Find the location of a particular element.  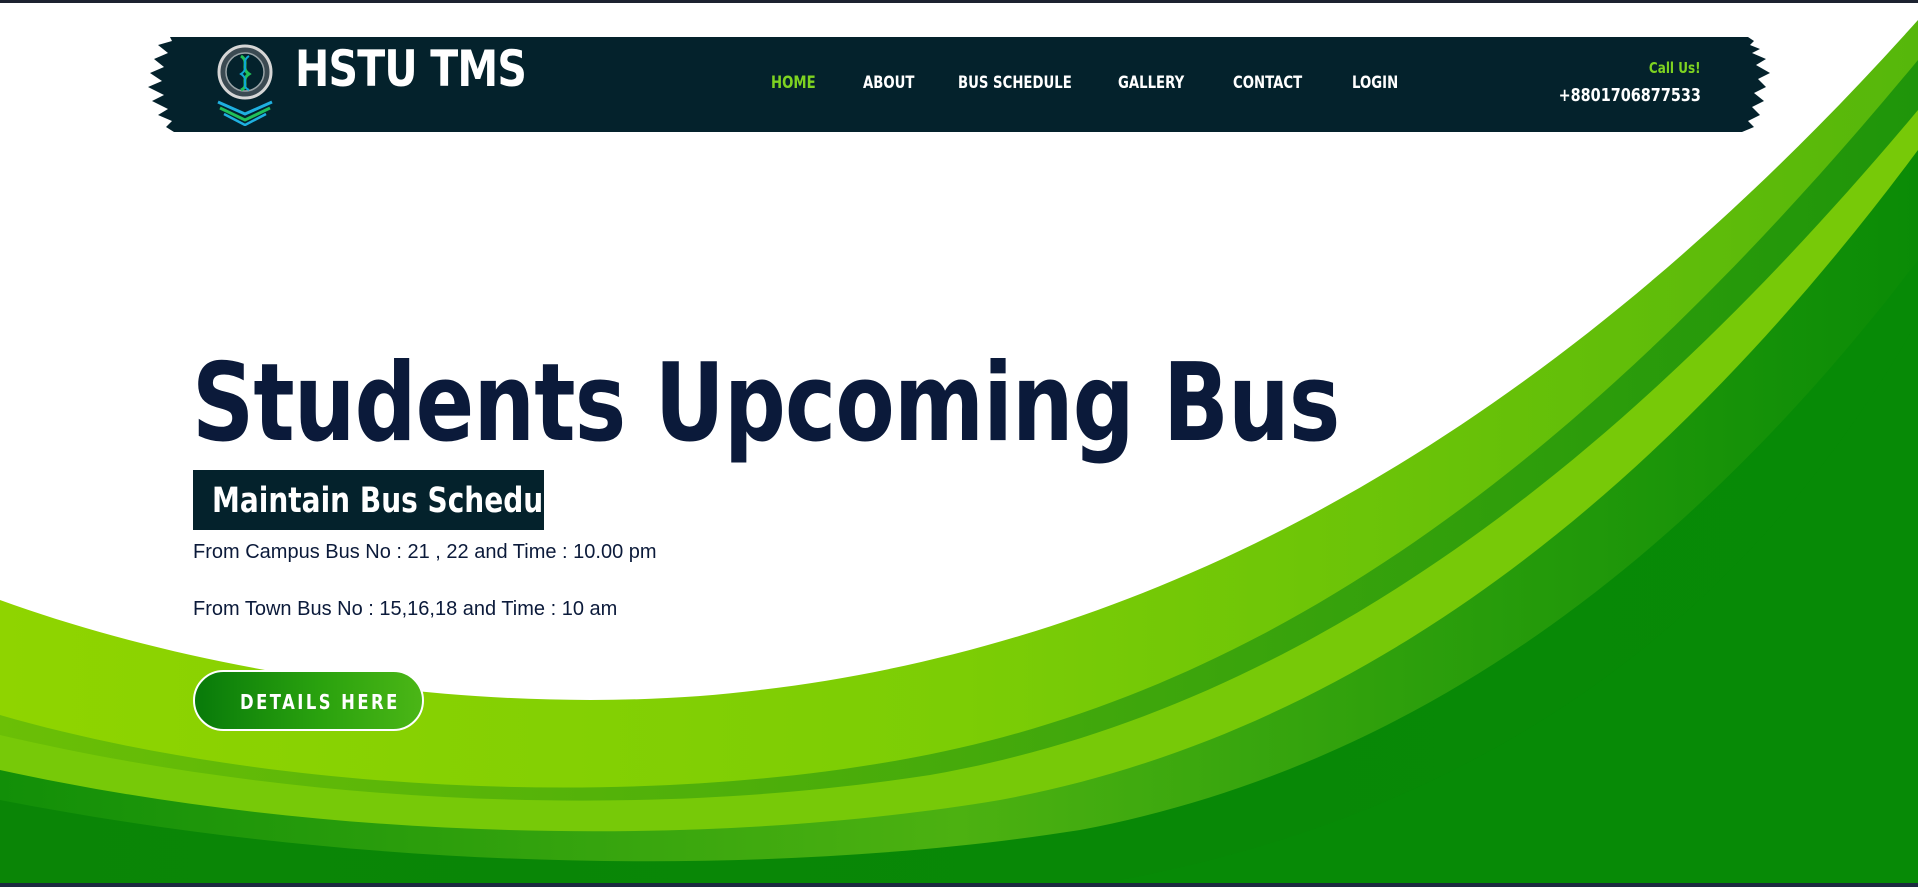

nav-login: LOGIN is located at coordinates (1375, 83).